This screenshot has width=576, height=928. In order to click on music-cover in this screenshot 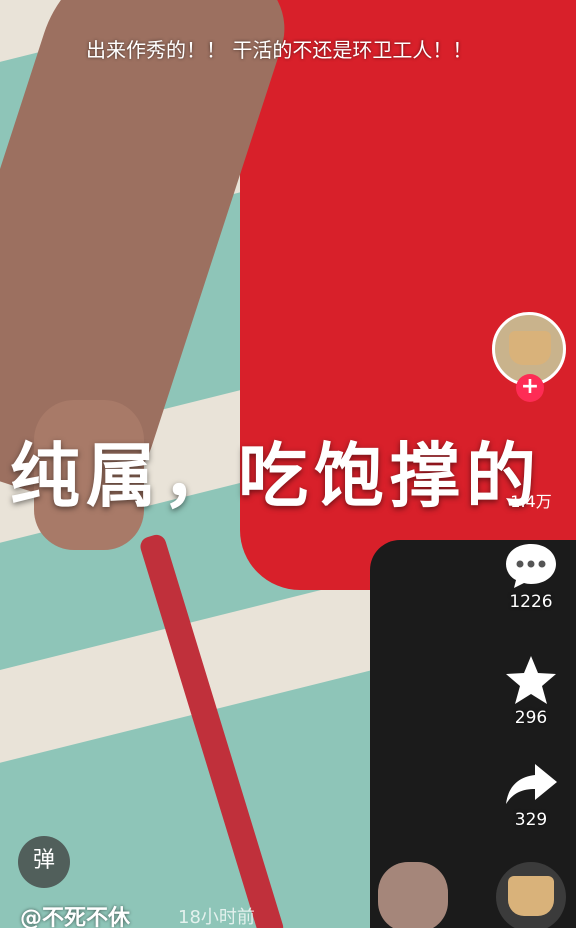, I will do `click(531, 896)`.